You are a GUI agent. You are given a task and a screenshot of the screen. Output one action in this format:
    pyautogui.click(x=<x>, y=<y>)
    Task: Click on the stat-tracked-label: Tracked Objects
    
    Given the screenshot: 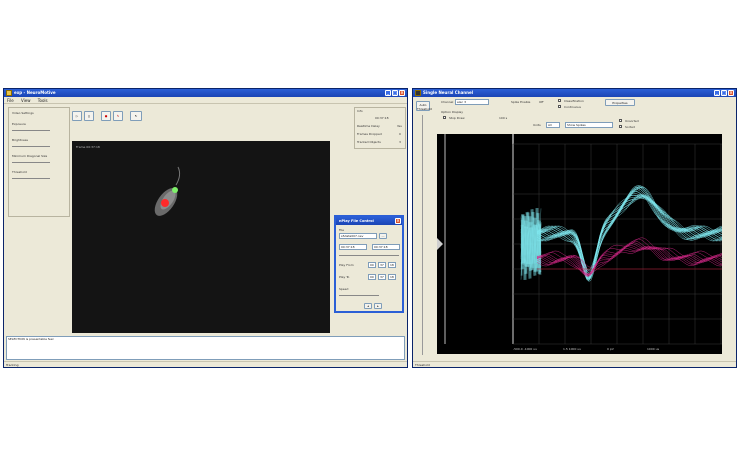 What is the action you would take?
    pyautogui.click(x=369, y=142)
    